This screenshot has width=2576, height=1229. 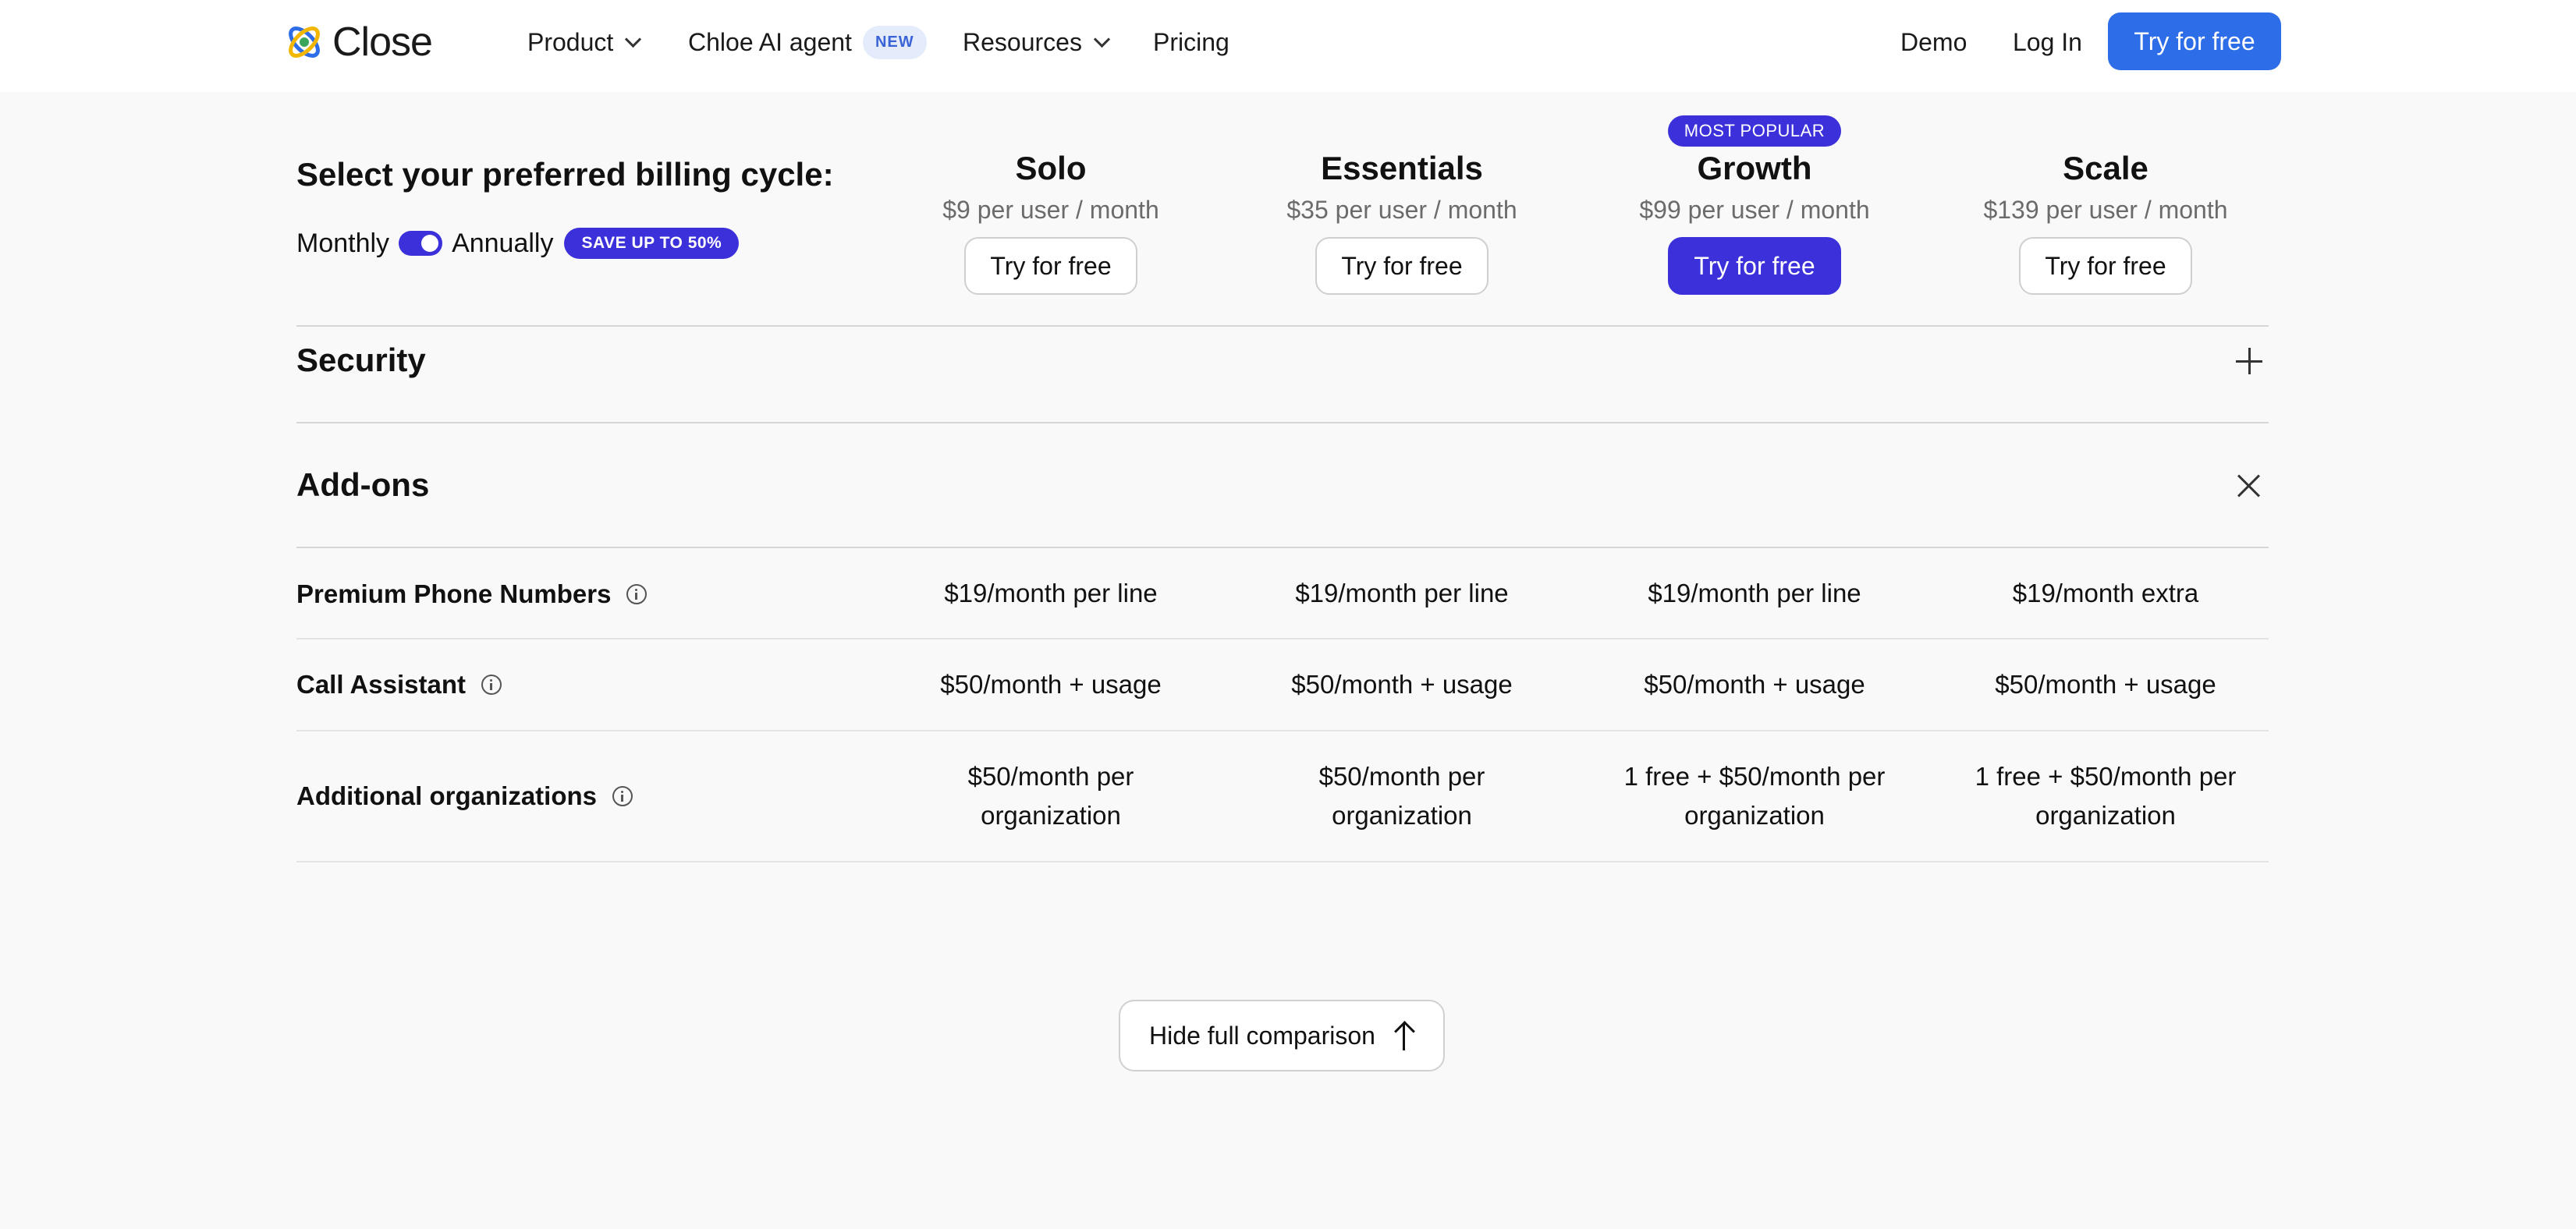 I want to click on logo-text: Close, so click(x=382, y=42).